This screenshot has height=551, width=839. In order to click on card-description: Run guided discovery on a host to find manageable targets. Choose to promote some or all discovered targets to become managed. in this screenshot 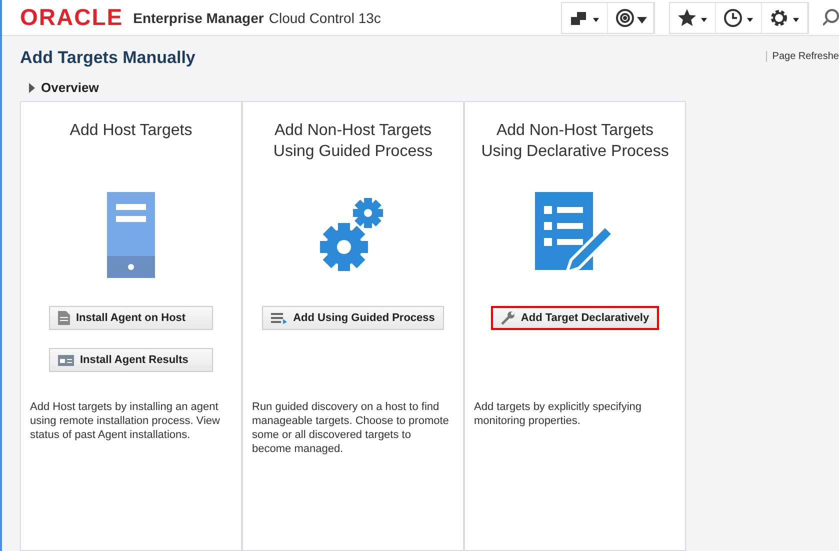, I will do `click(350, 428)`.